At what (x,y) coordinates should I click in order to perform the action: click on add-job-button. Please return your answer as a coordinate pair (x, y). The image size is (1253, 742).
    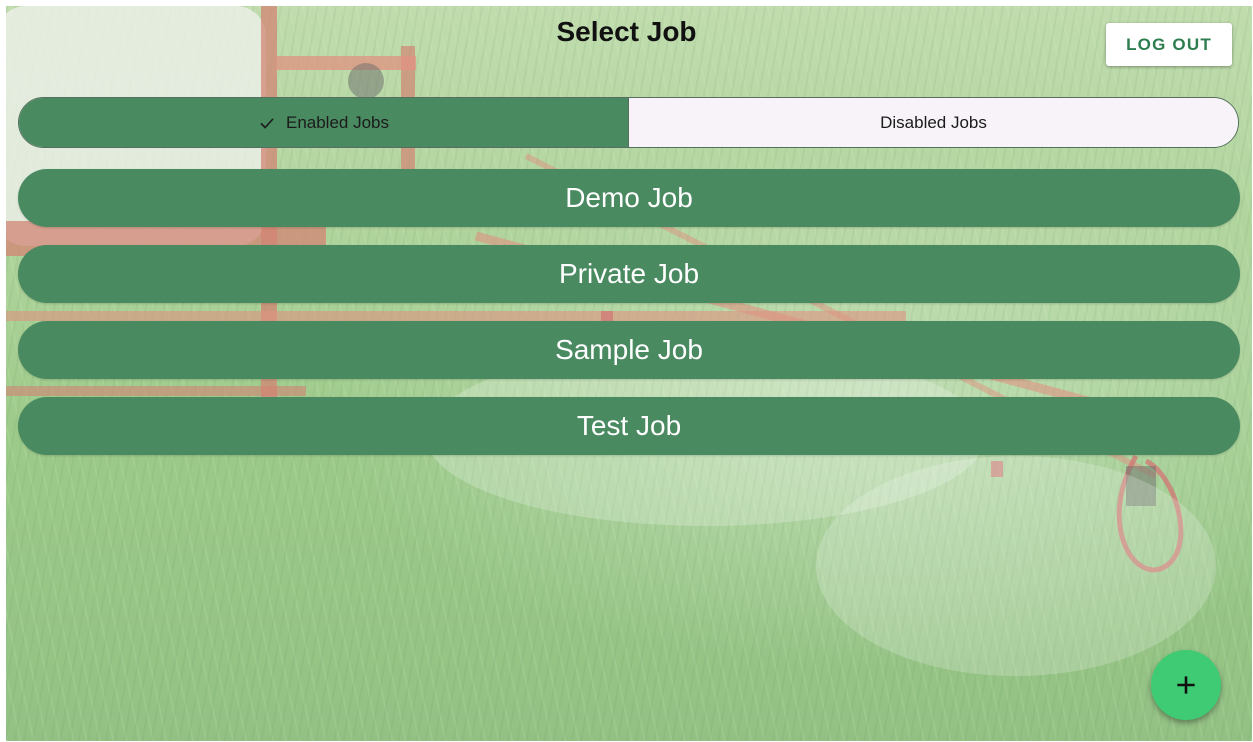
    Looking at the image, I should click on (1186, 685).